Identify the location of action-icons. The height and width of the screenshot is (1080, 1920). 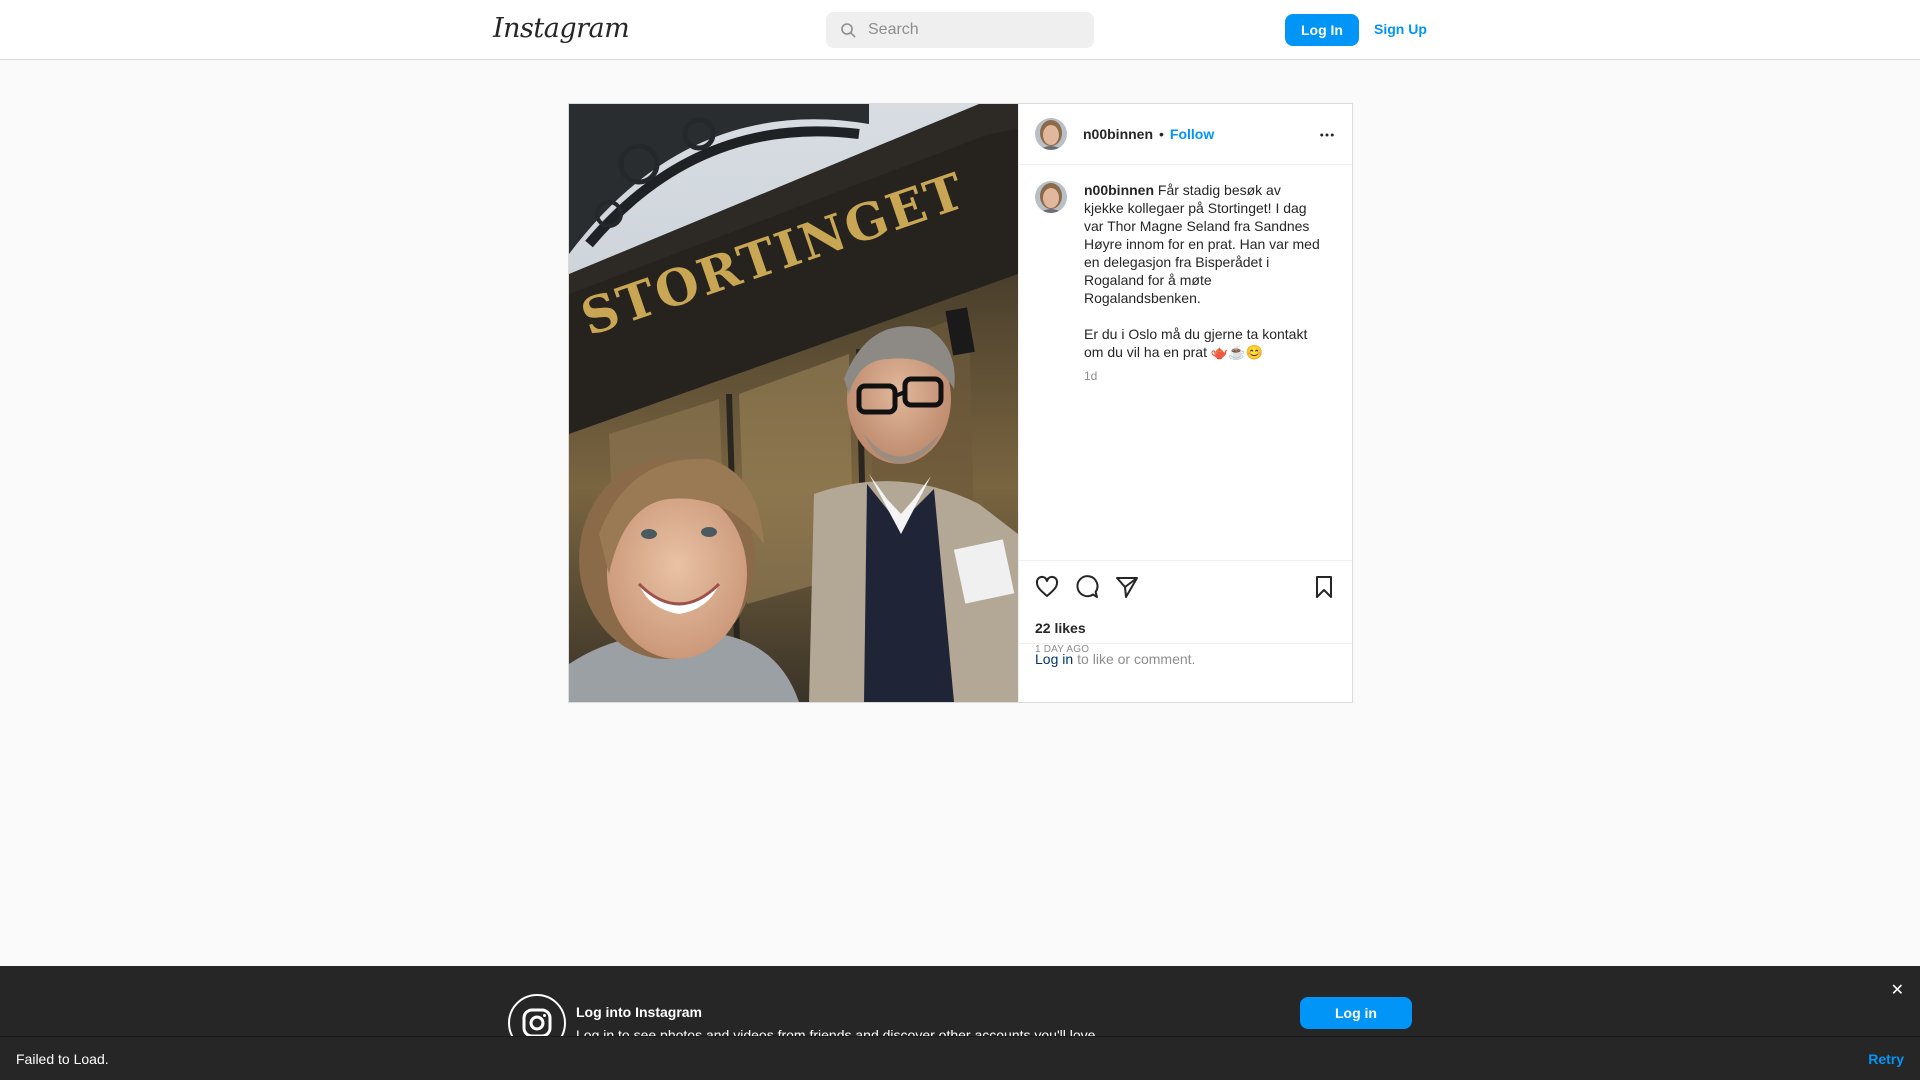
(1087, 587).